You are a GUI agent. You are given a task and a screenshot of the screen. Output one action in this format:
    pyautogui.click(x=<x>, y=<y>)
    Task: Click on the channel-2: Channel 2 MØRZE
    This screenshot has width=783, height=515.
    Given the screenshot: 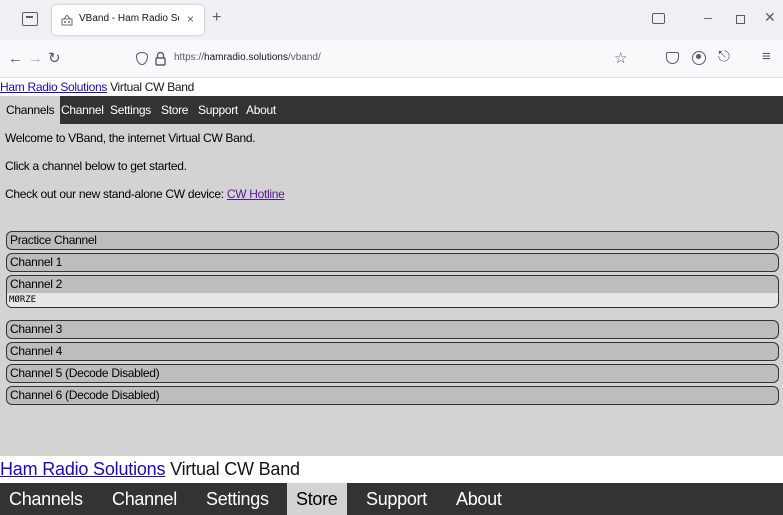 What is the action you would take?
    pyautogui.click(x=392, y=291)
    